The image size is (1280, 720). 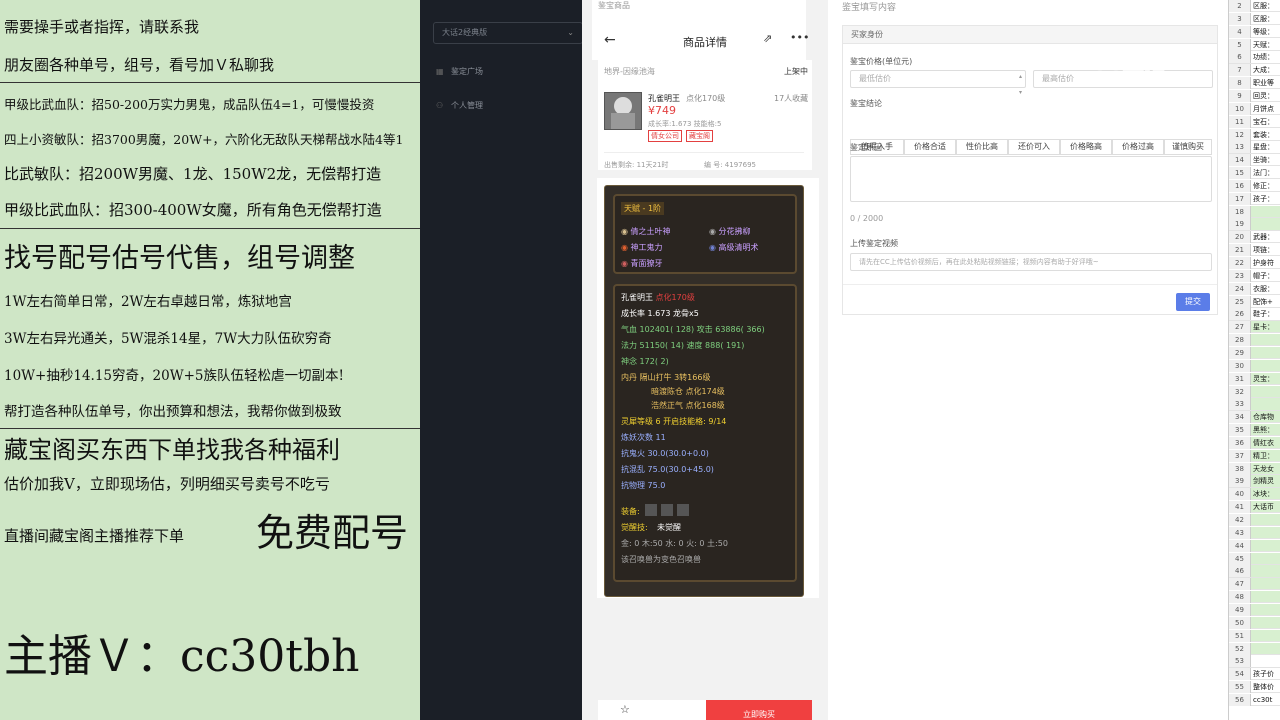 I want to click on sheet-row: 46, so click(x=1254, y=571).